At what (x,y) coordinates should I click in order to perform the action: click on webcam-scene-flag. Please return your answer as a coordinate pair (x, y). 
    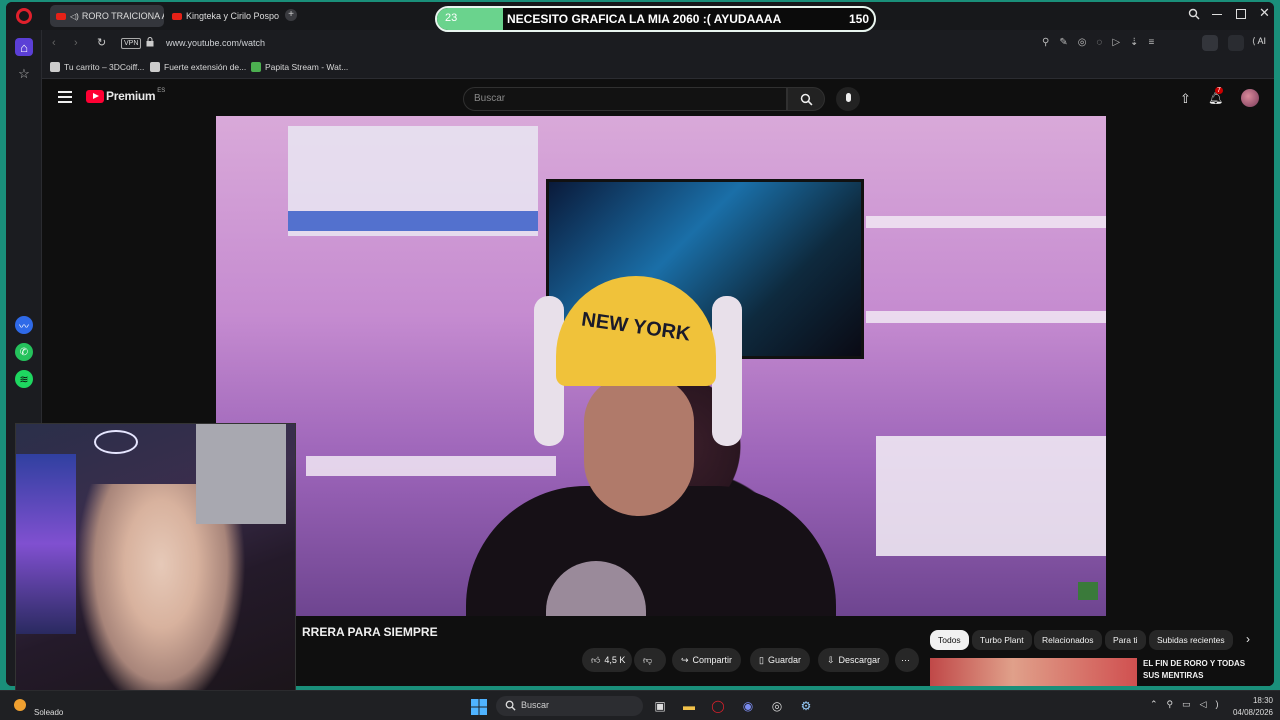
    Looking at the image, I should click on (241, 474).